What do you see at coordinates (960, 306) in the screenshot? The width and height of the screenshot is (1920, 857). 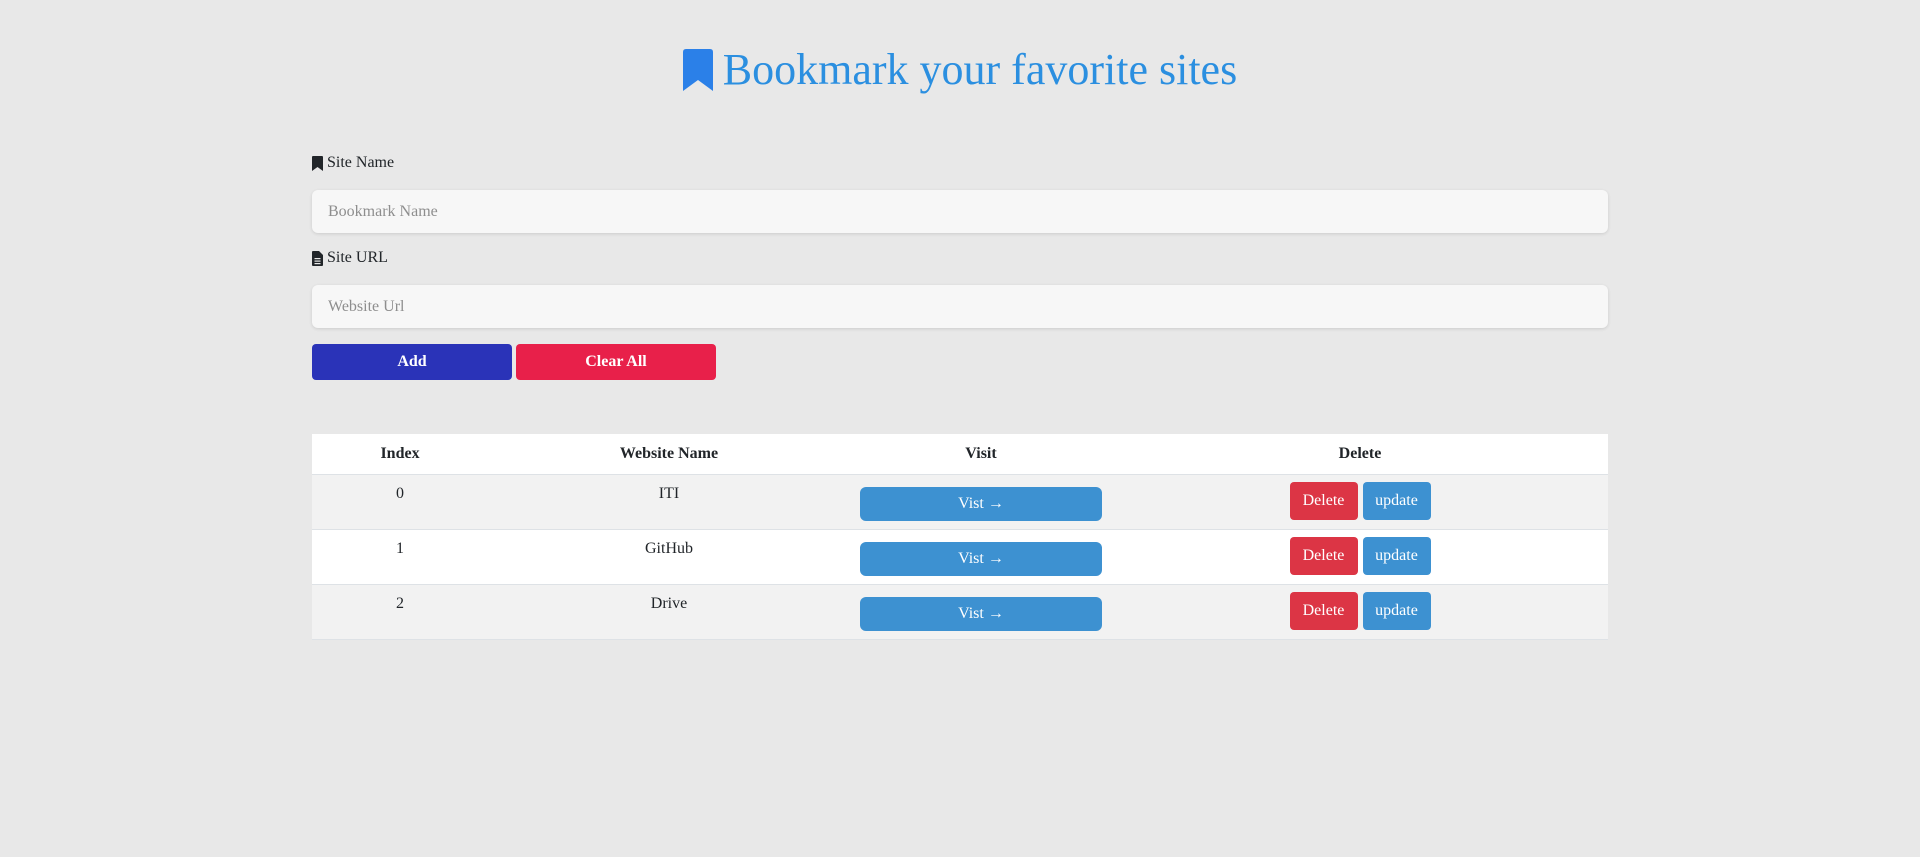 I see `site-url-input` at bounding box center [960, 306].